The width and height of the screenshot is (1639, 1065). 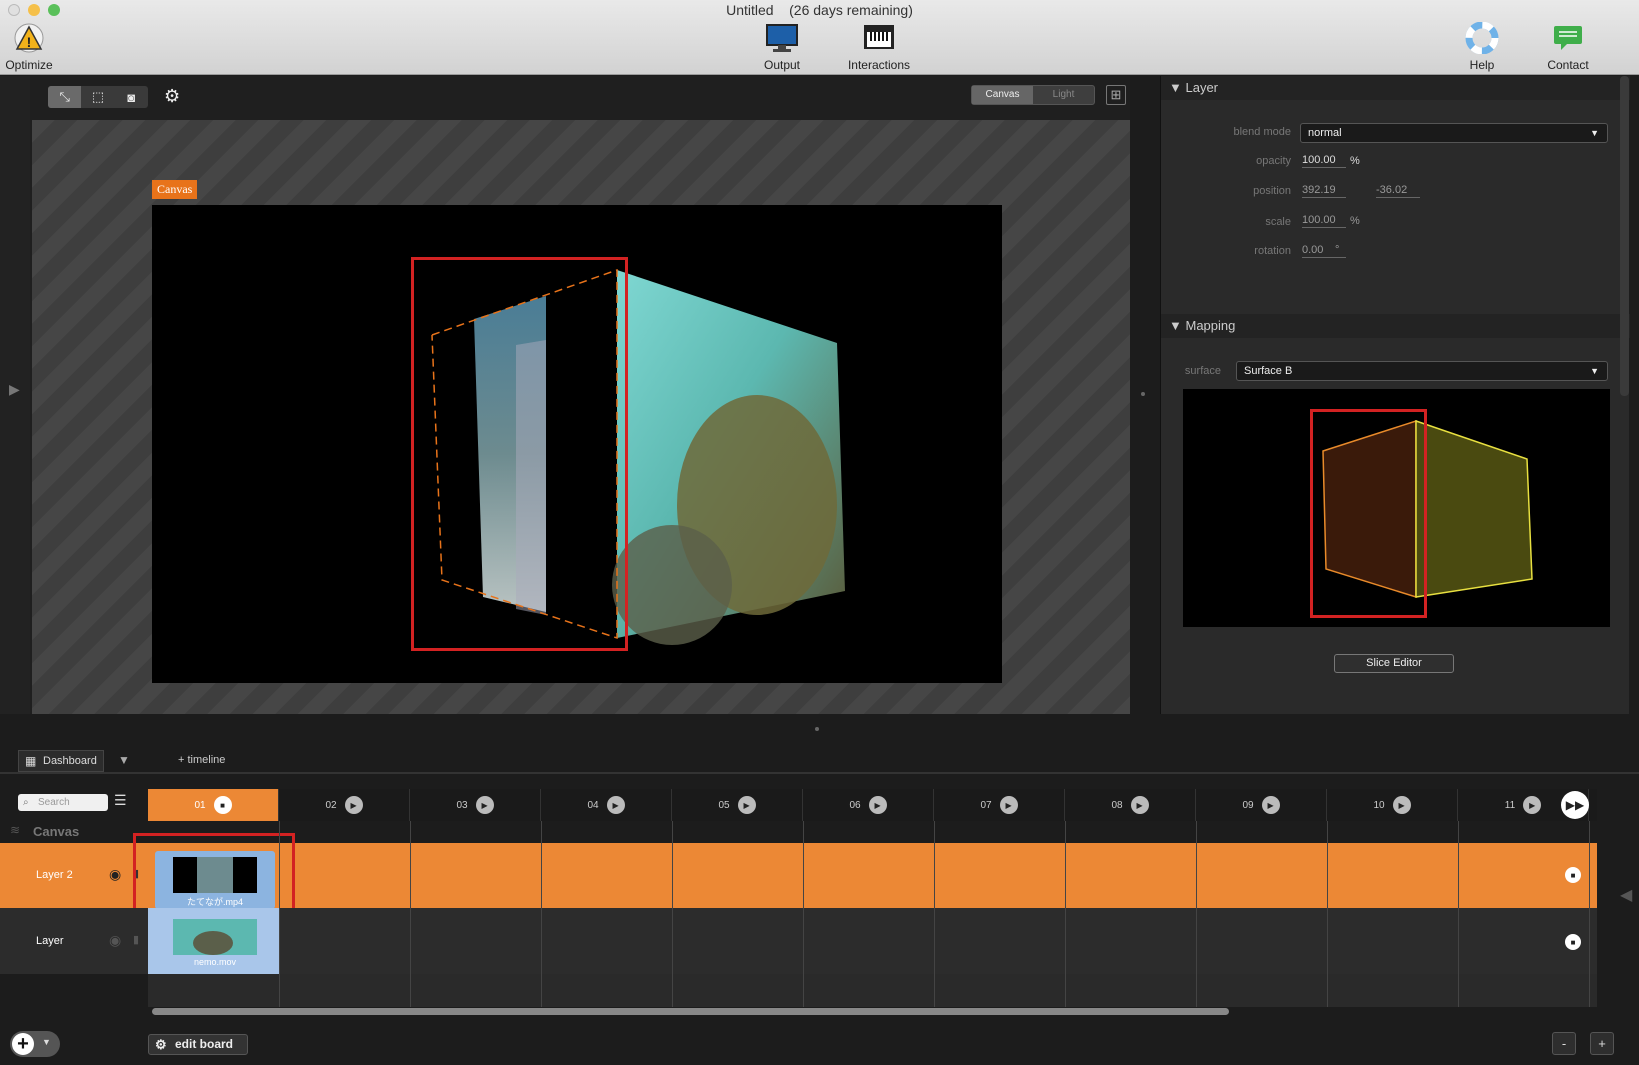 I want to click on surface-select: Surface B ▼, so click(x=1422, y=371).